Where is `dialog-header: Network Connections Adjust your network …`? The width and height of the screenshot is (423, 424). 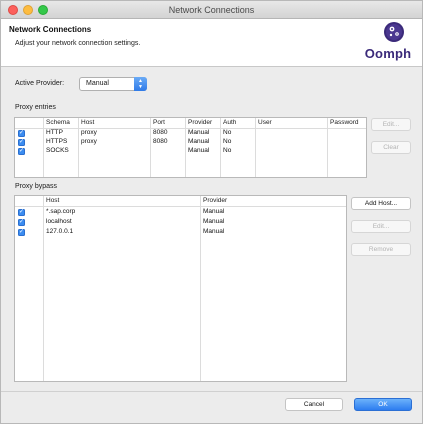 dialog-header: Network Connections Adjust your network … is located at coordinates (211, 43).